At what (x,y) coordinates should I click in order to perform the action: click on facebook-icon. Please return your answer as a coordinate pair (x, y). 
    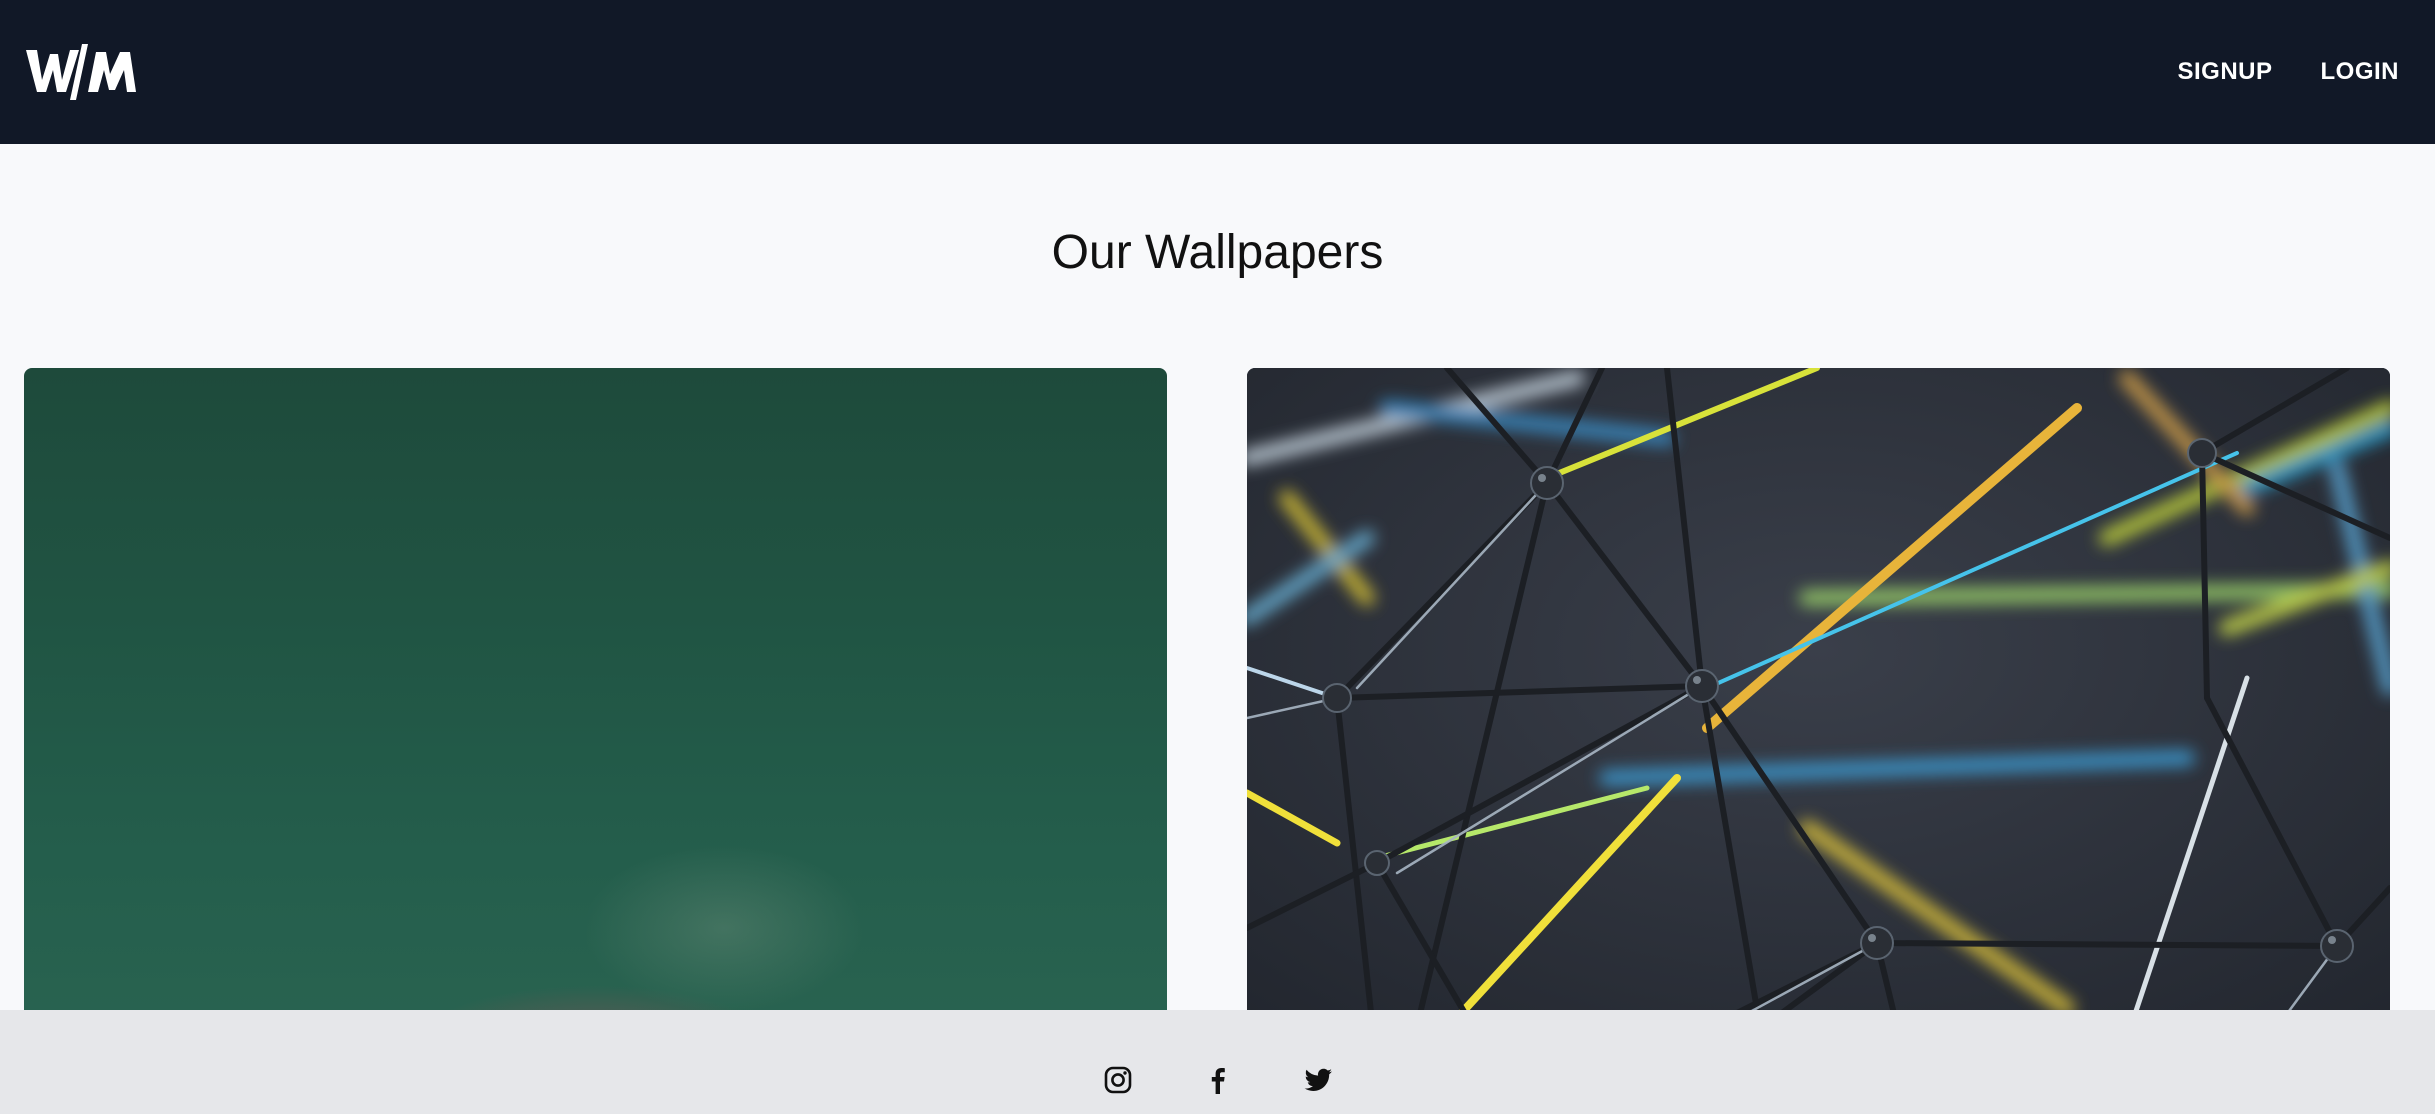
    Looking at the image, I should click on (1218, 1081).